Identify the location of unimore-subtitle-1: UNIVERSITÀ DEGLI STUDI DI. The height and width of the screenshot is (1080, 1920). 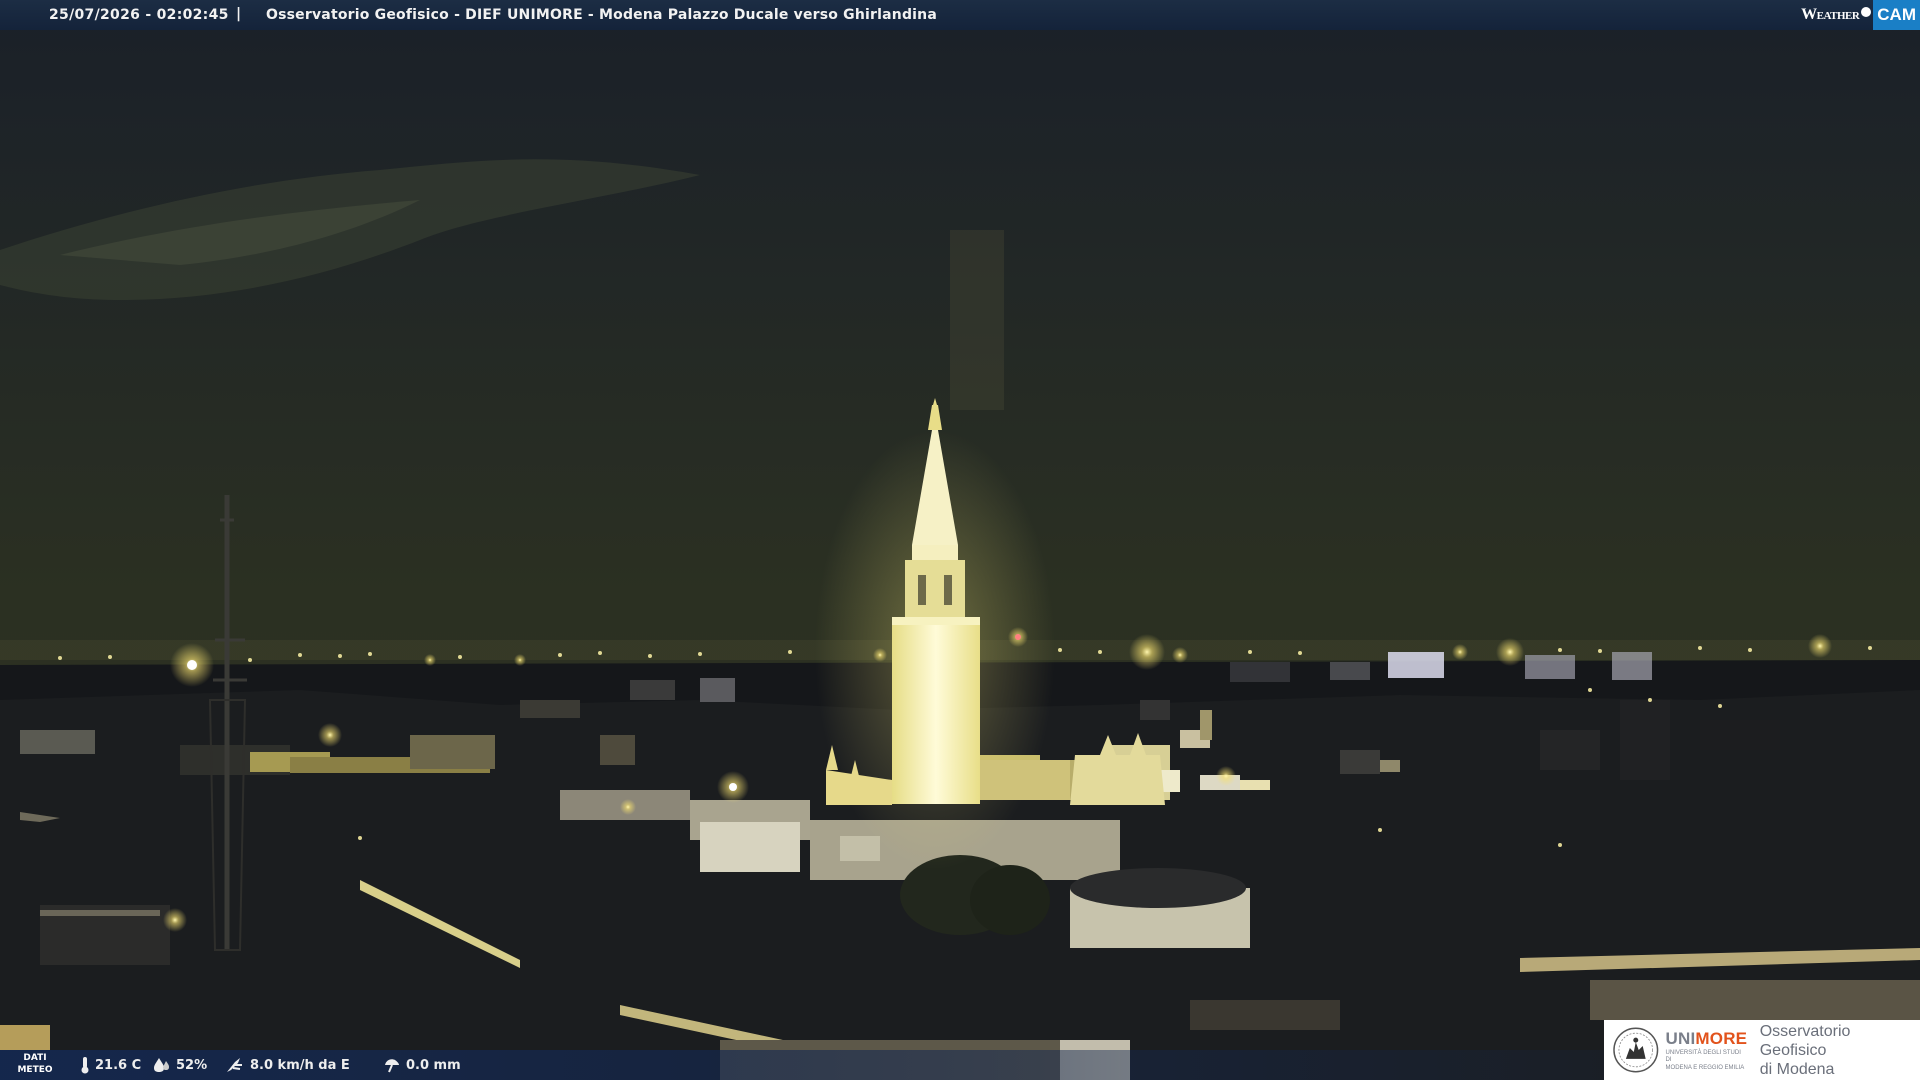
(1703, 1056).